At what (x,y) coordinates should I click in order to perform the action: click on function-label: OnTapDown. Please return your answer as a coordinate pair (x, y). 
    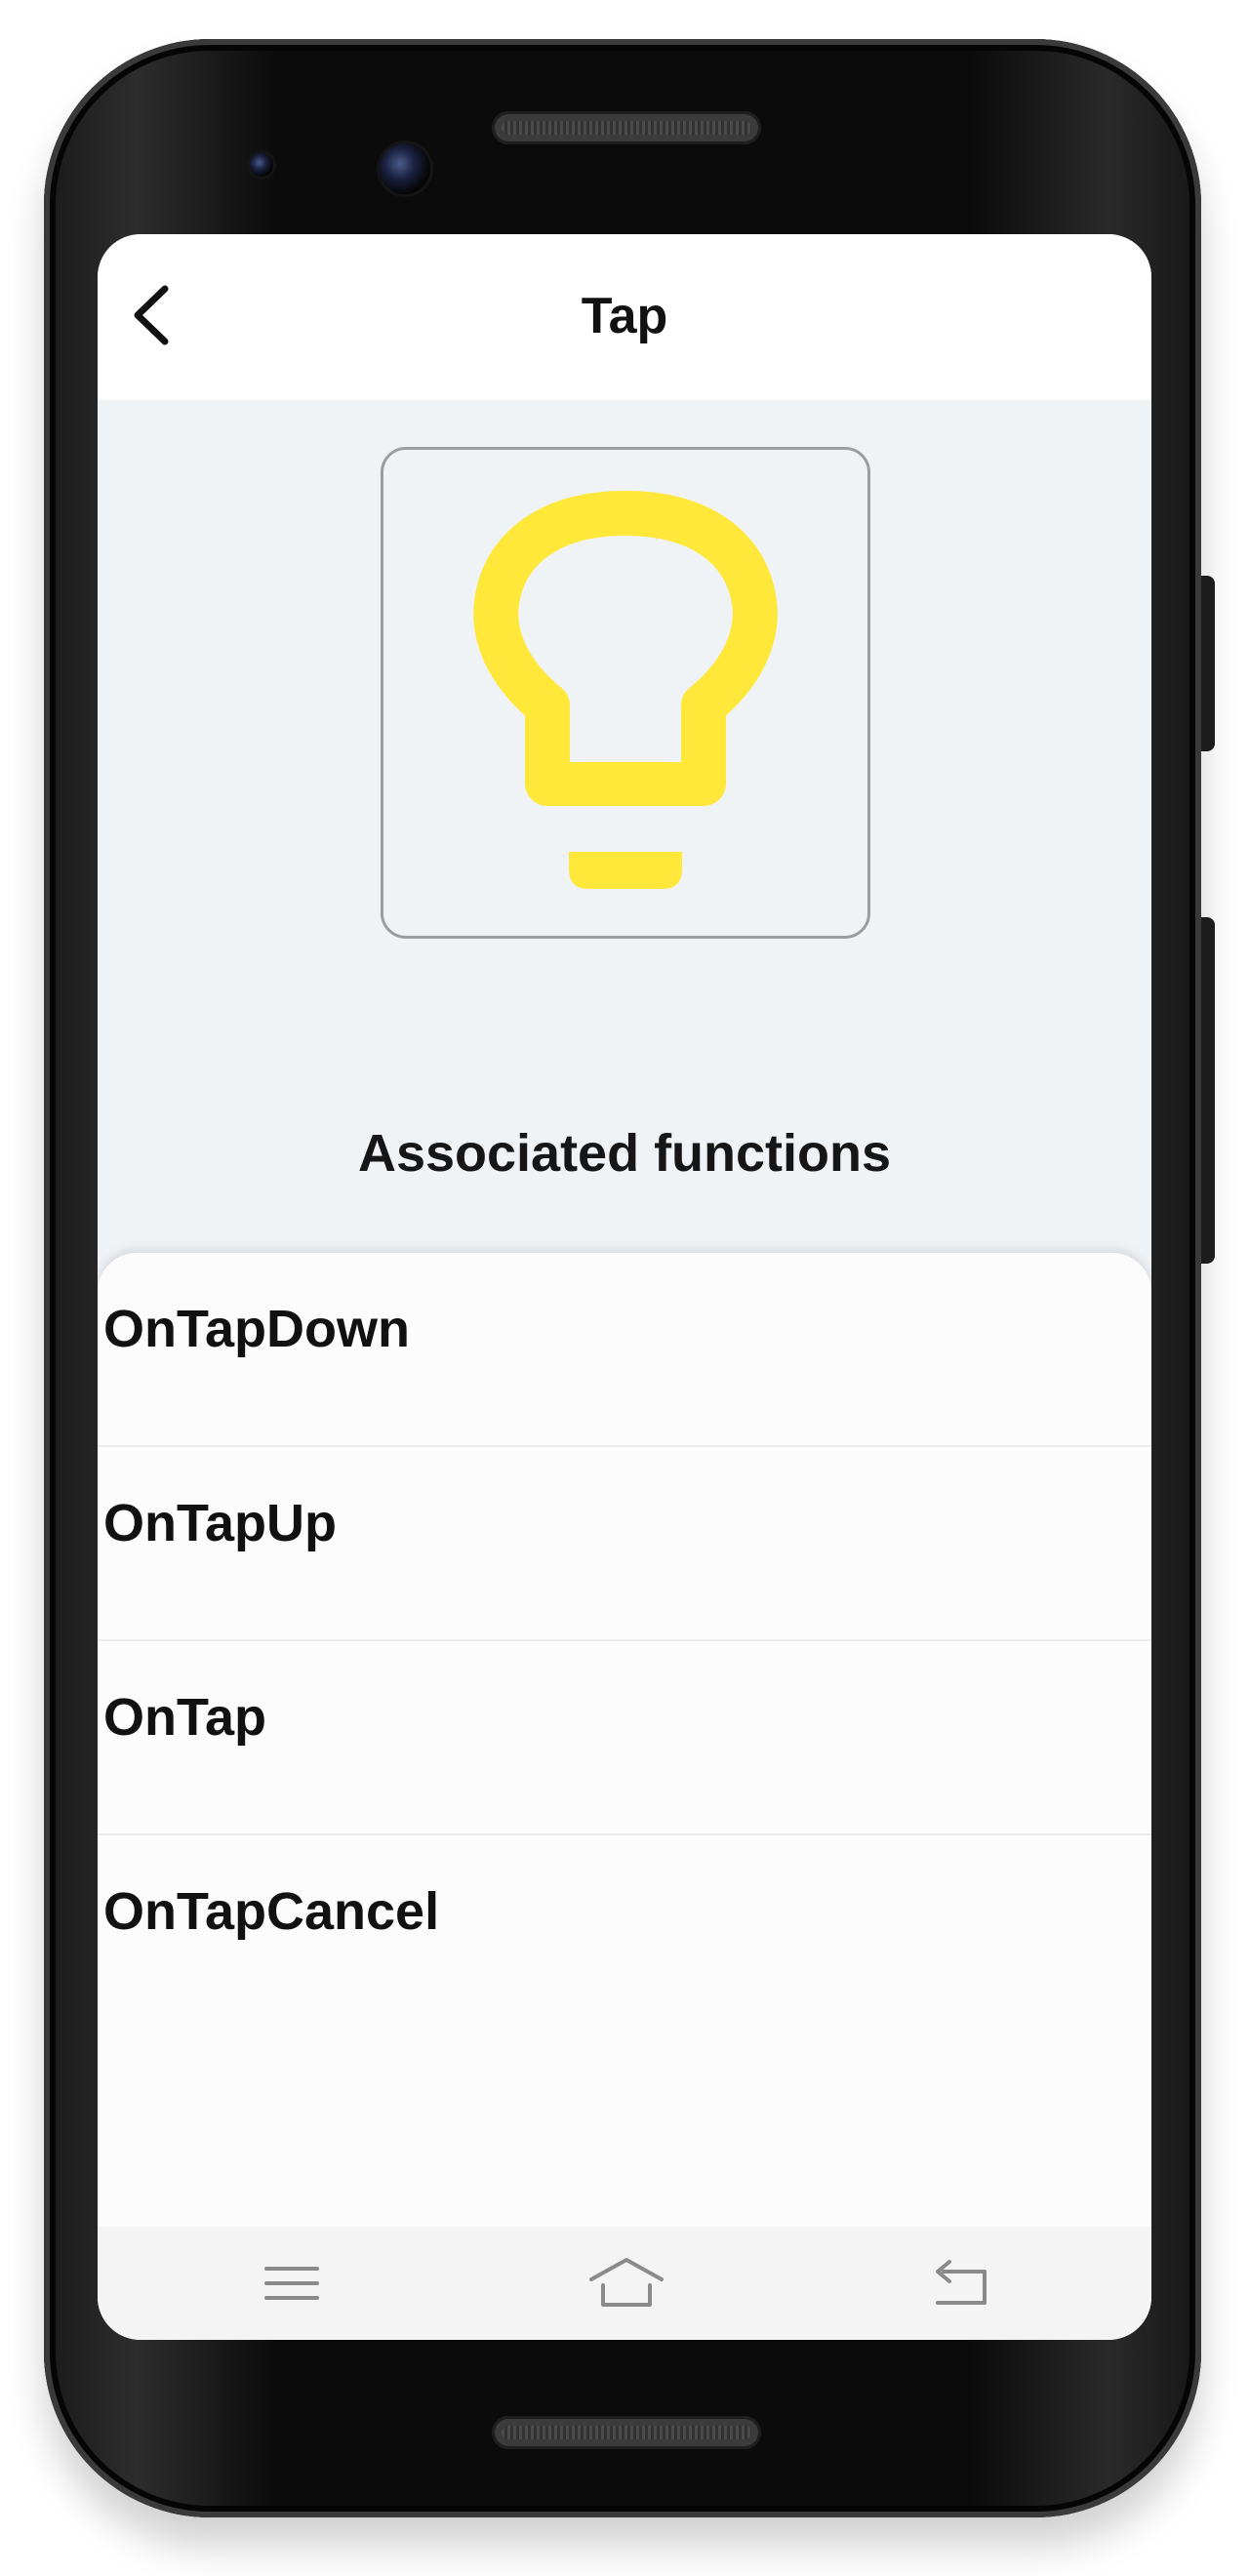
    Looking at the image, I should click on (256, 1329).